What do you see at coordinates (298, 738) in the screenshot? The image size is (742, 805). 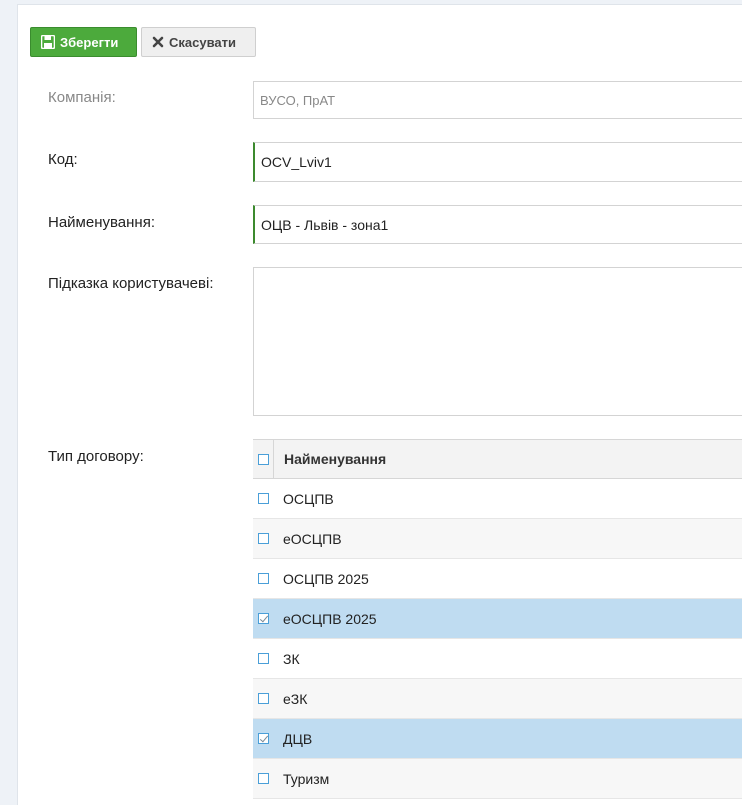 I see `row-name: ДЦВ` at bounding box center [298, 738].